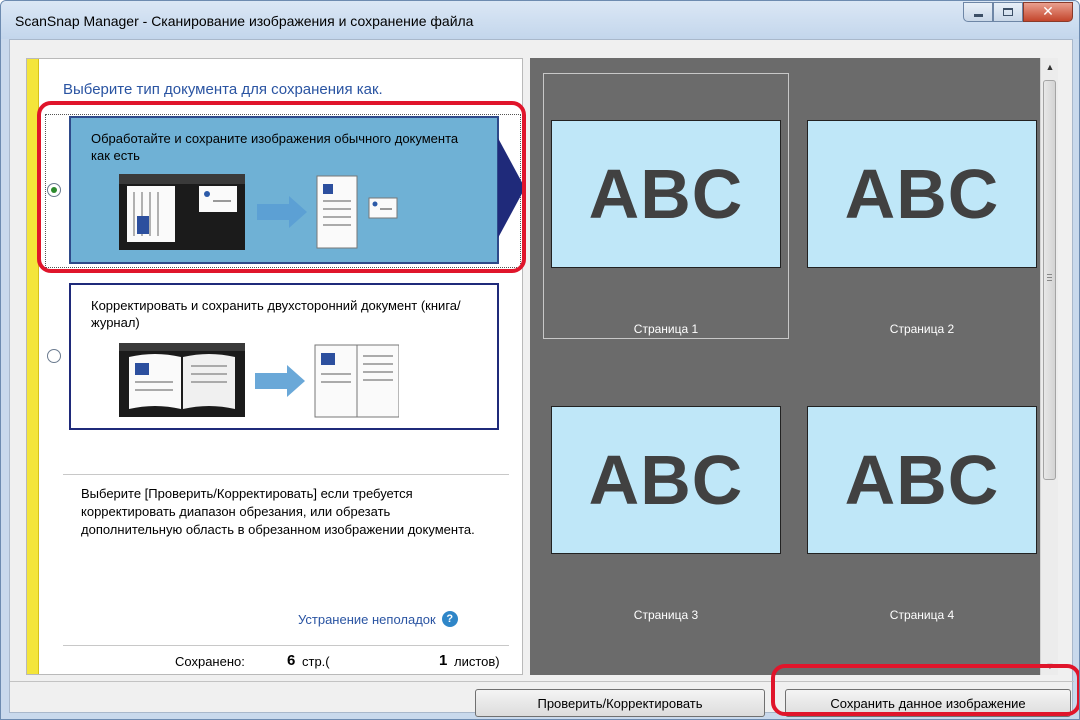  I want to click on preview-scrollbar: ▲ ▼, so click(1049, 366).